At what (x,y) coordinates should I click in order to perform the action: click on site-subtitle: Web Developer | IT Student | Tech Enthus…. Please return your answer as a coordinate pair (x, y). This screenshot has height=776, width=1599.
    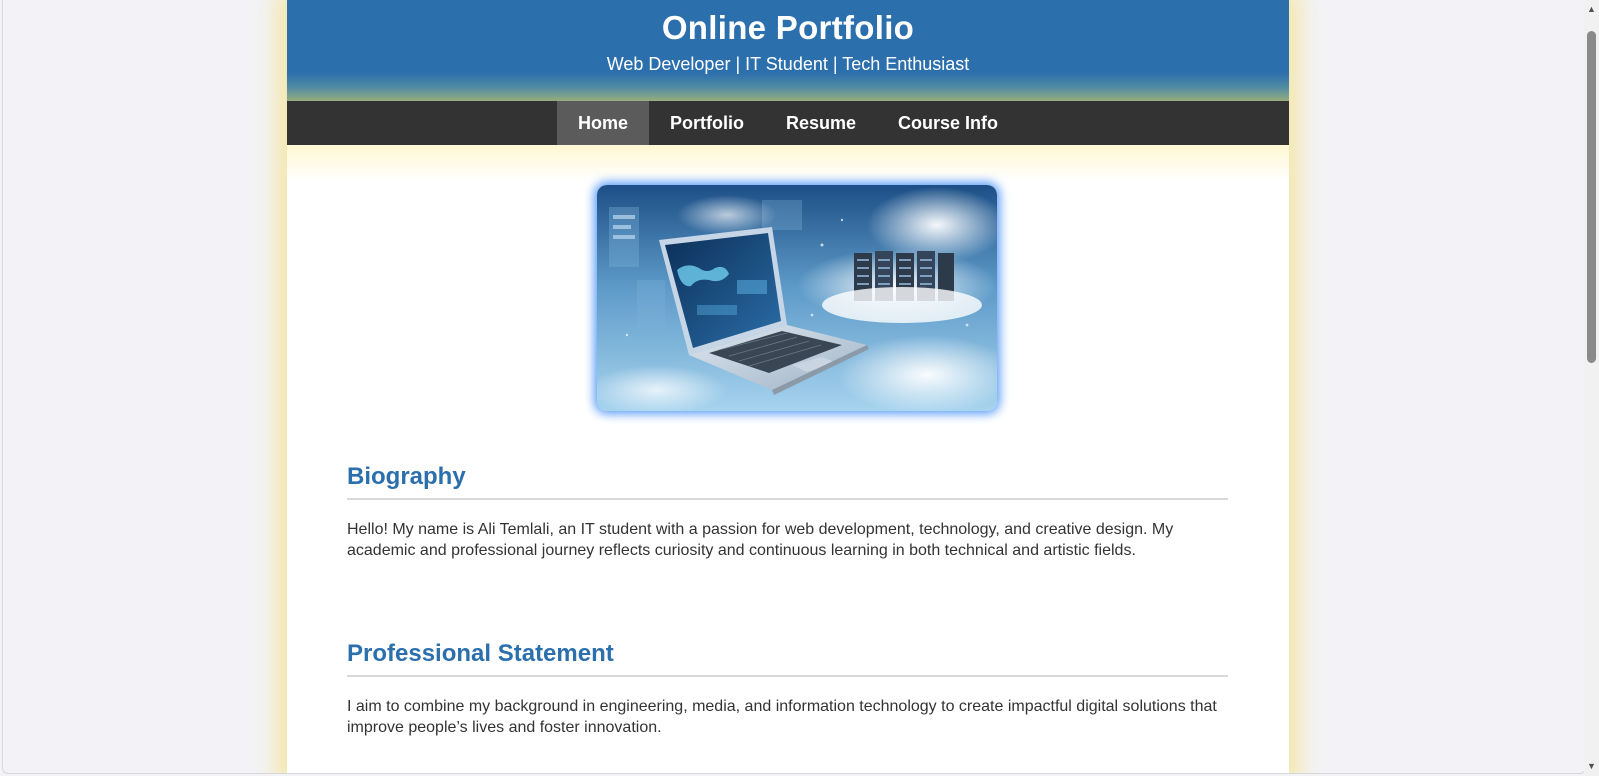
    Looking at the image, I should click on (788, 64).